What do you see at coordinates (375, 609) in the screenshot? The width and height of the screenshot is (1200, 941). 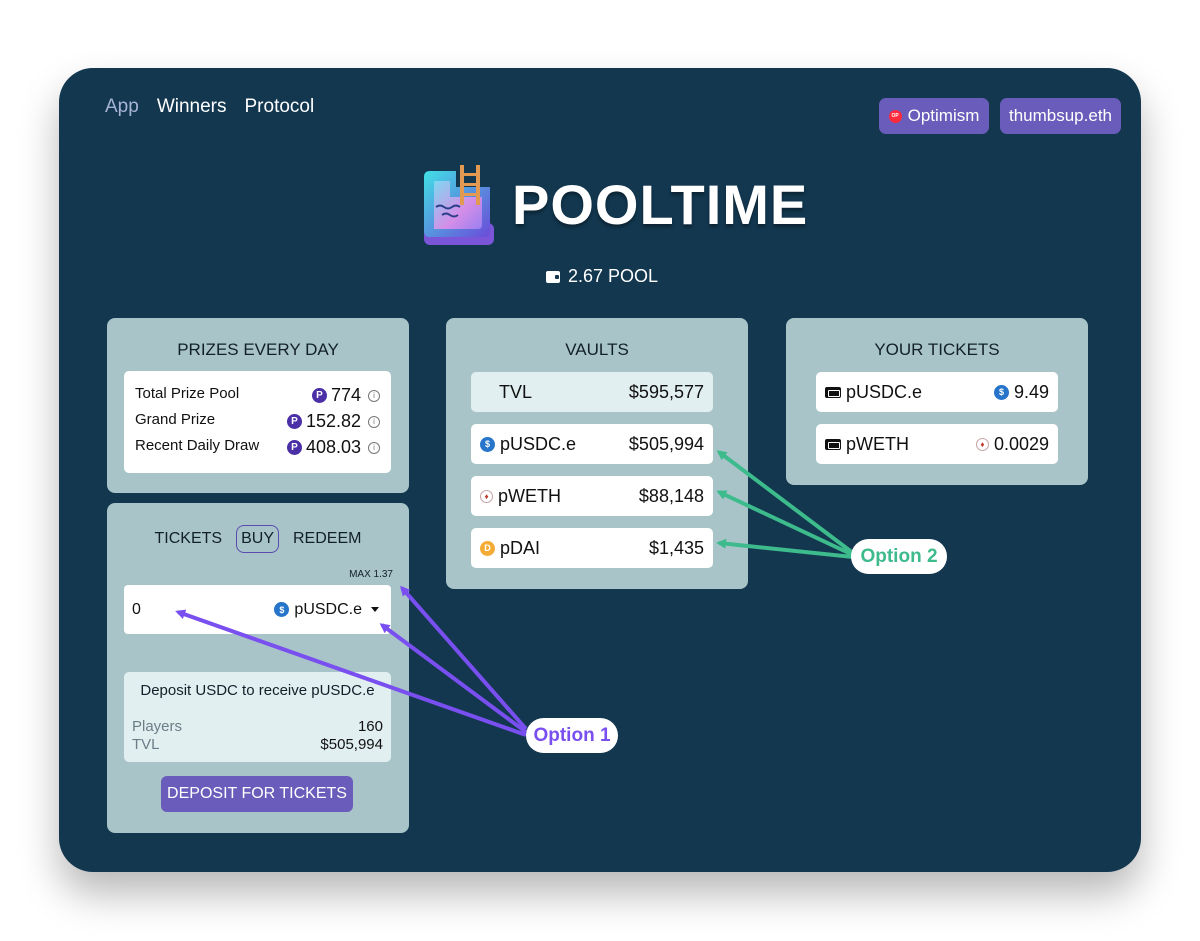 I see `caret-down-icon` at bounding box center [375, 609].